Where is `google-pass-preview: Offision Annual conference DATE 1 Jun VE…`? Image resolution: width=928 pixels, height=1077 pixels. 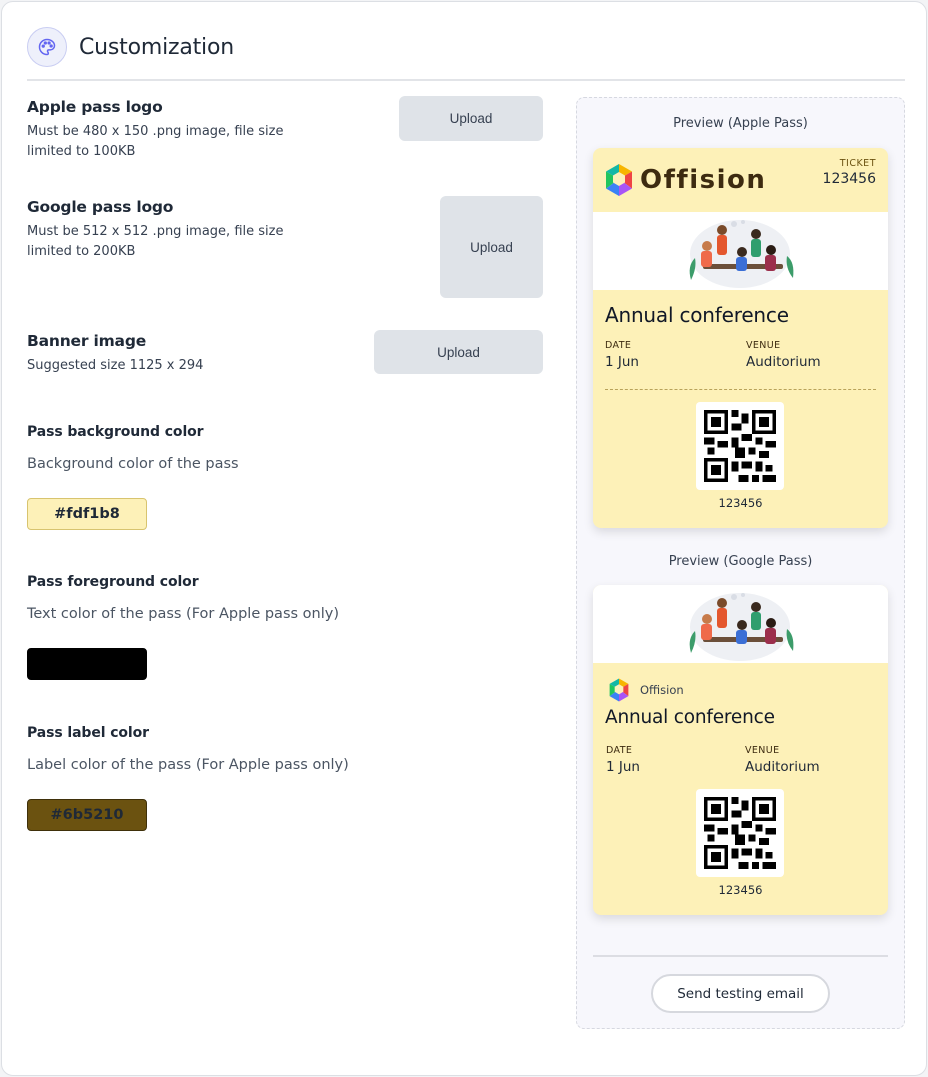
google-pass-preview: Offision Annual conference DATE 1 Jun VE… is located at coordinates (740, 750).